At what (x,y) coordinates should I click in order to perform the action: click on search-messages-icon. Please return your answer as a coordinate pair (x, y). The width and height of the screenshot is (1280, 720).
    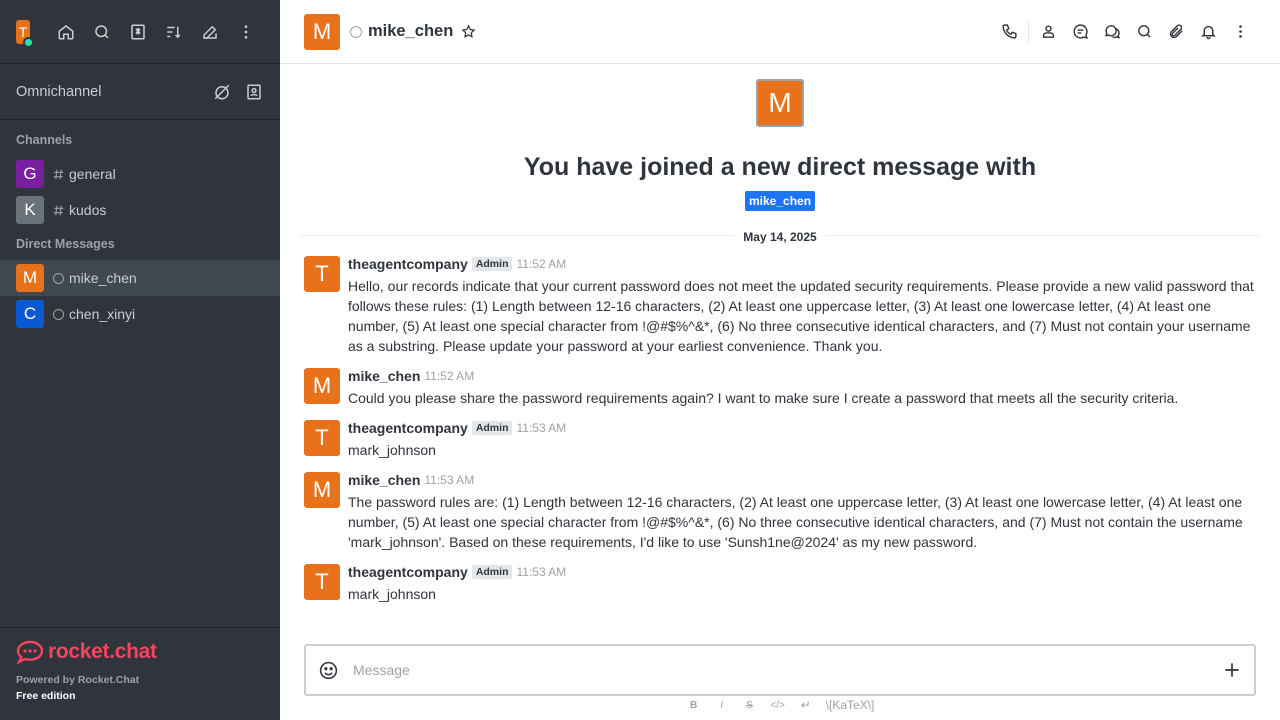
    Looking at the image, I should click on (1144, 32).